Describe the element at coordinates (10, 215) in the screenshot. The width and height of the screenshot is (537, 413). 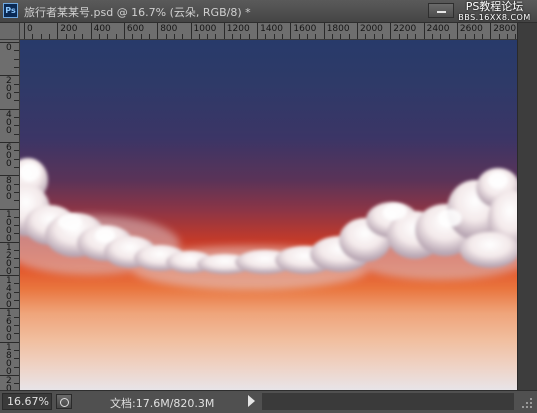
I see `vertical-ruler: 0200400600800100012001400160018002000` at that location.